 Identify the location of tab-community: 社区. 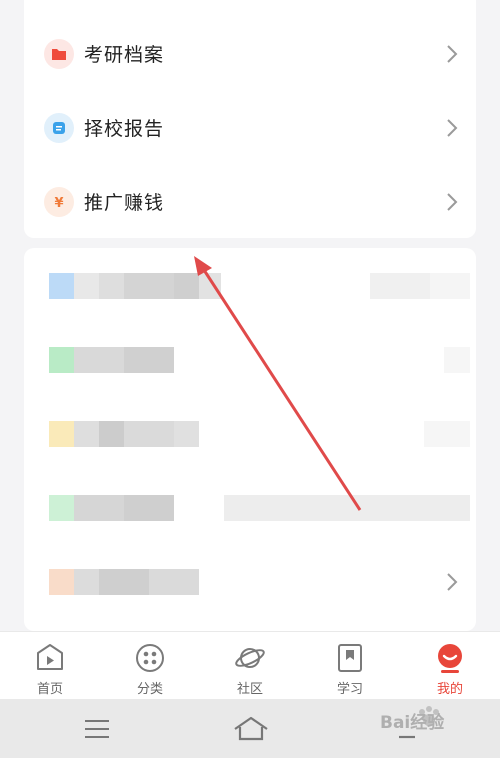
(250, 668).